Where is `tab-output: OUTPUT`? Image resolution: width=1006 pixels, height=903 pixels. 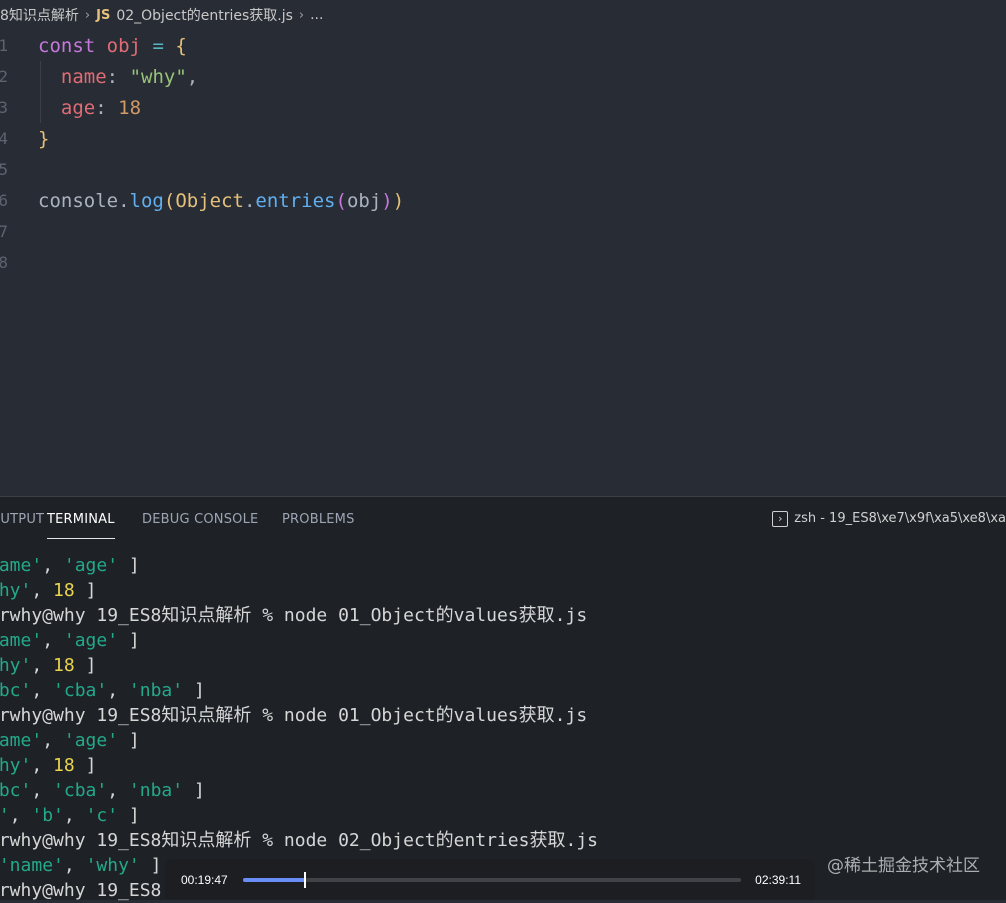
tab-output: OUTPUT is located at coordinates (22, 519).